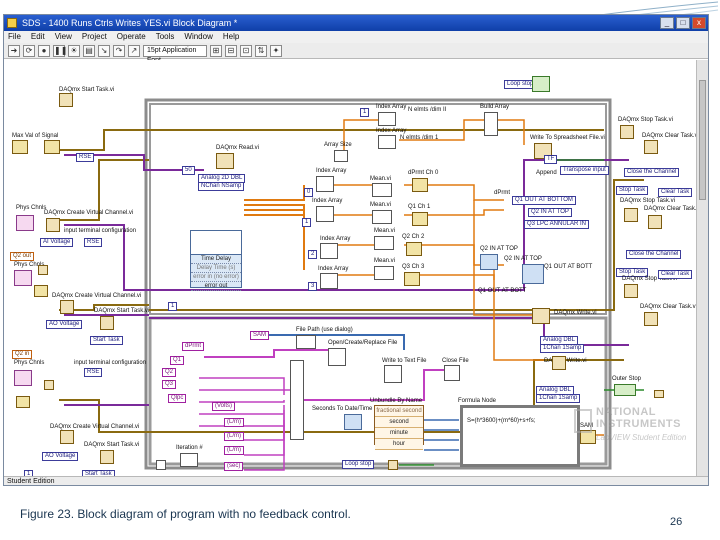 The height and width of the screenshot is (540, 720). What do you see at coordinates (297, 400) in the screenshot?
I see `concatenate-strings-icon` at bounding box center [297, 400].